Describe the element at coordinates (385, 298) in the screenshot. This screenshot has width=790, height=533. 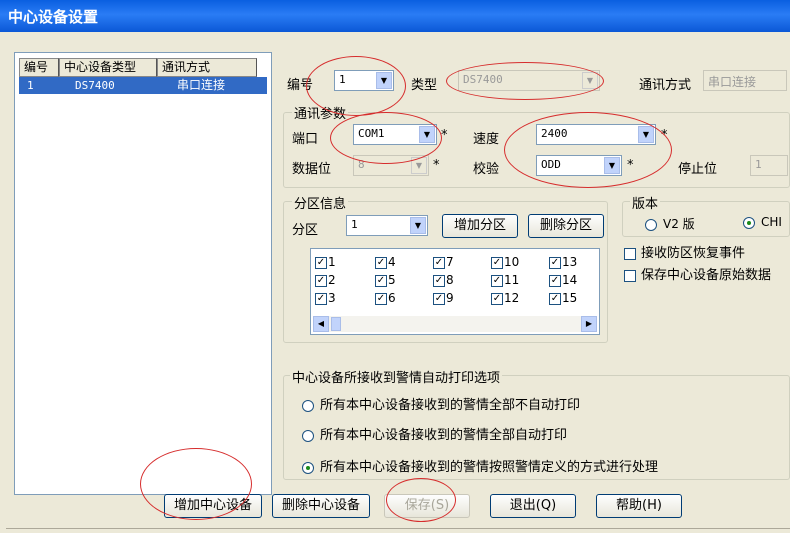
I see `zone-checkbox: ✓ 6` at that location.